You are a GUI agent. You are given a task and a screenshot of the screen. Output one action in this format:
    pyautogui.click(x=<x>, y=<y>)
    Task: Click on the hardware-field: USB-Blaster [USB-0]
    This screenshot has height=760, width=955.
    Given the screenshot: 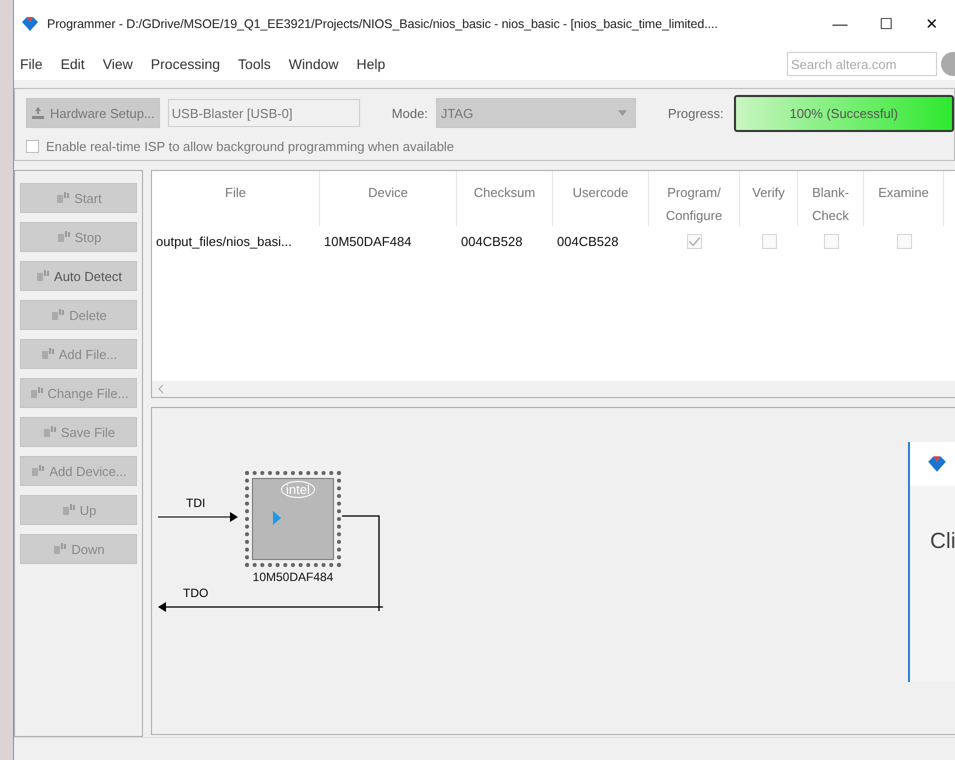 What is the action you would take?
    pyautogui.click(x=264, y=113)
    